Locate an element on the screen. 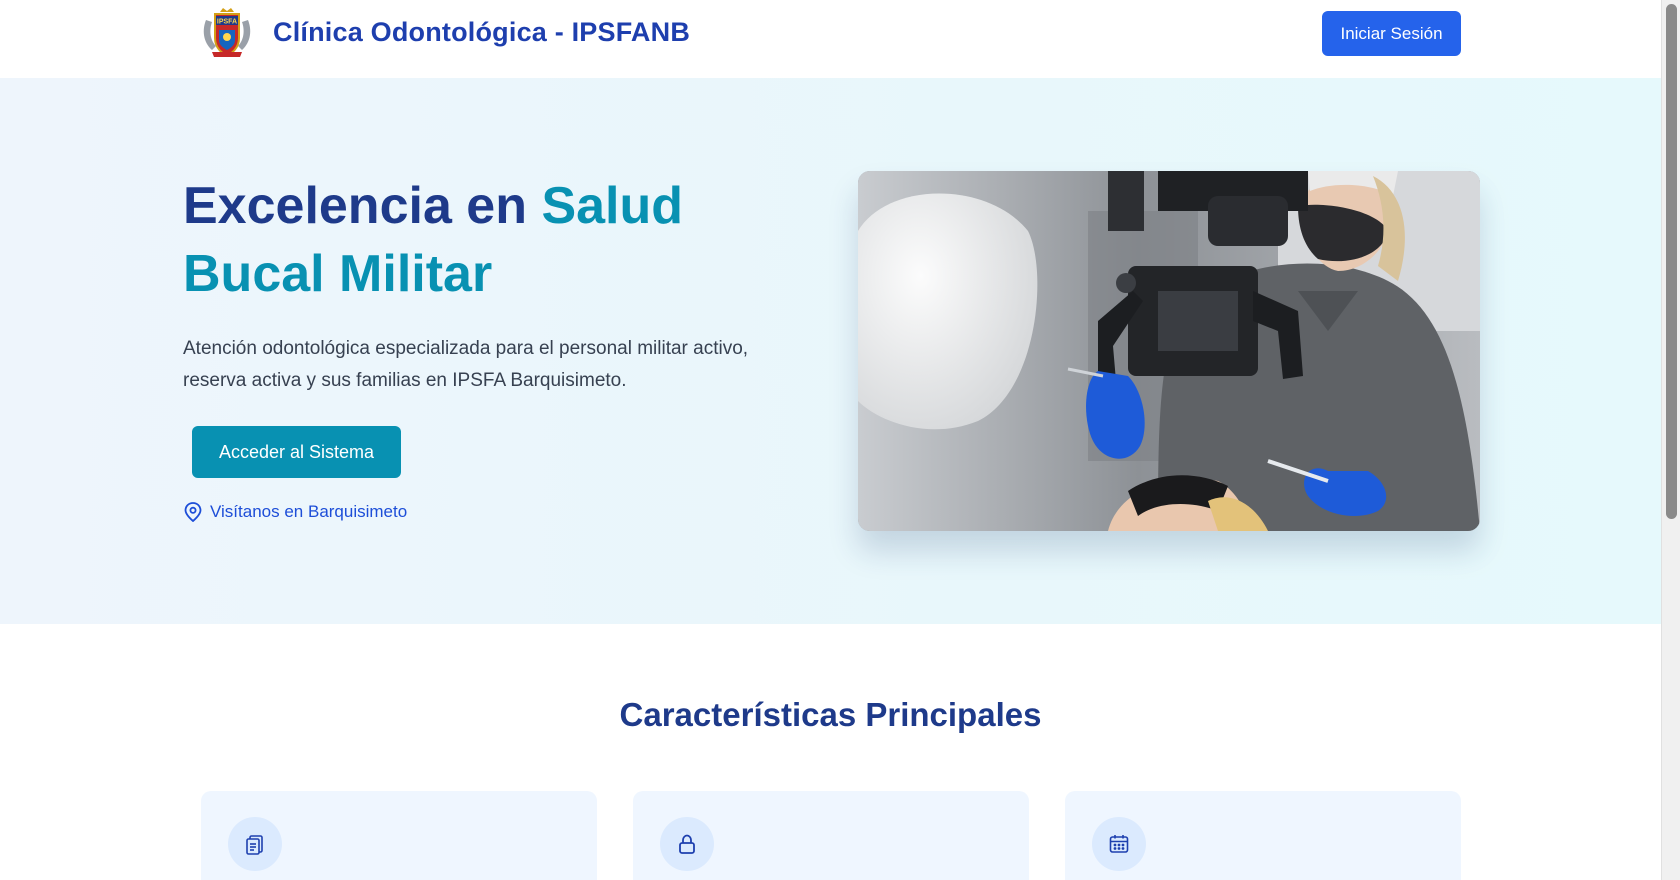 This screenshot has height=880, width=1680. svg-text: IPSFA is located at coordinates (227, 22).